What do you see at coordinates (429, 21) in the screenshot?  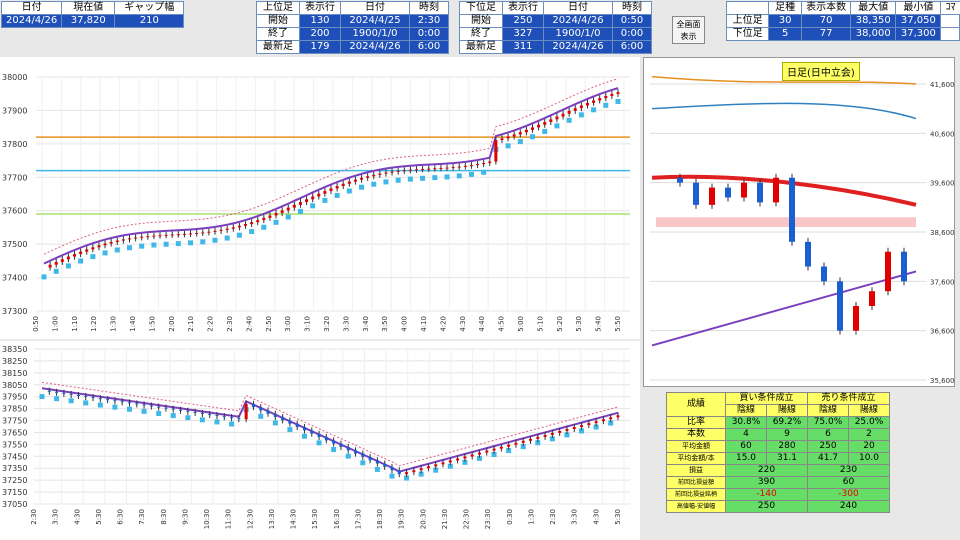 I see `cell: 2:30` at bounding box center [429, 21].